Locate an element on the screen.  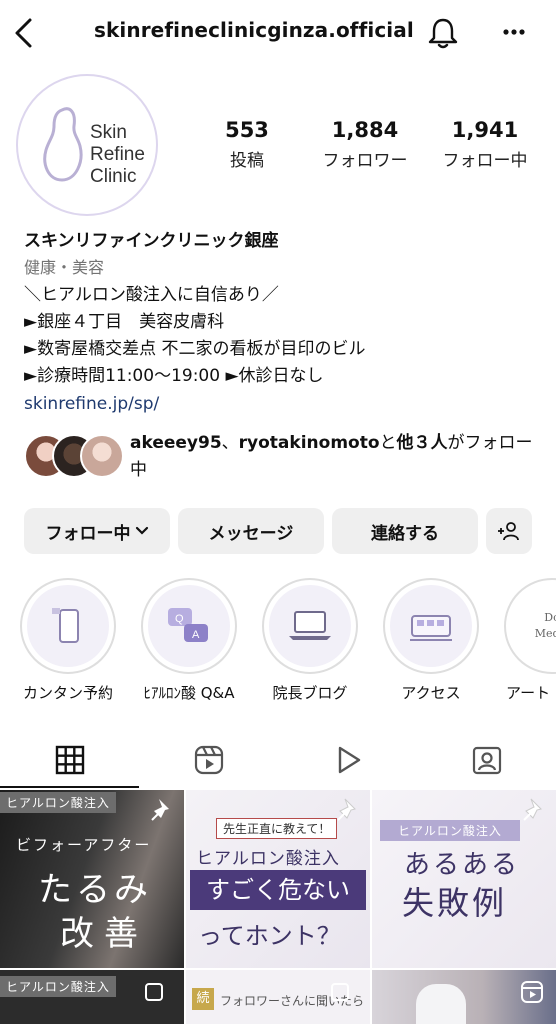
mask-shape is located at coordinates (441, 1004).